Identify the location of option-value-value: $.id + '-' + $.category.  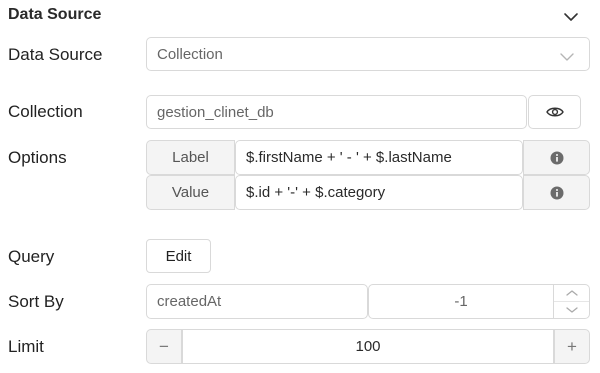
(316, 192).